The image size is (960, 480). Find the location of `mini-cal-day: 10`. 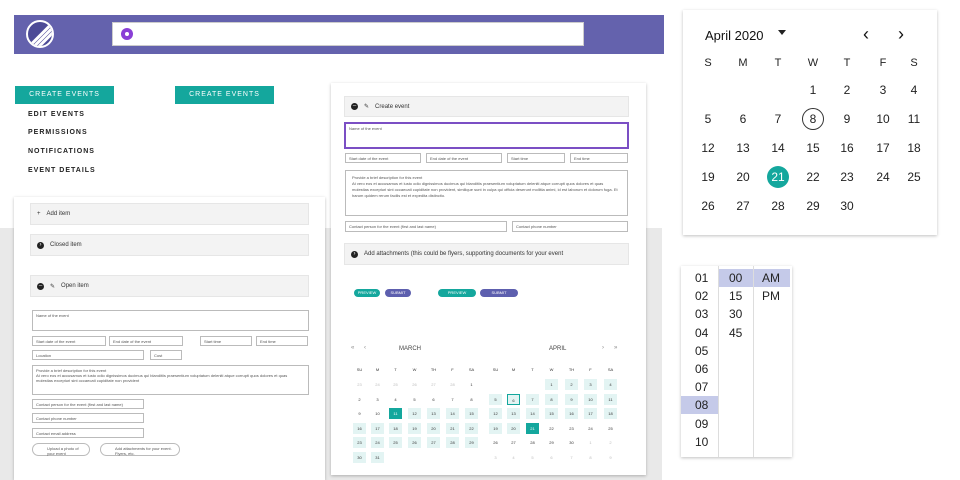

mini-cal-day: 10 is located at coordinates (377, 413).